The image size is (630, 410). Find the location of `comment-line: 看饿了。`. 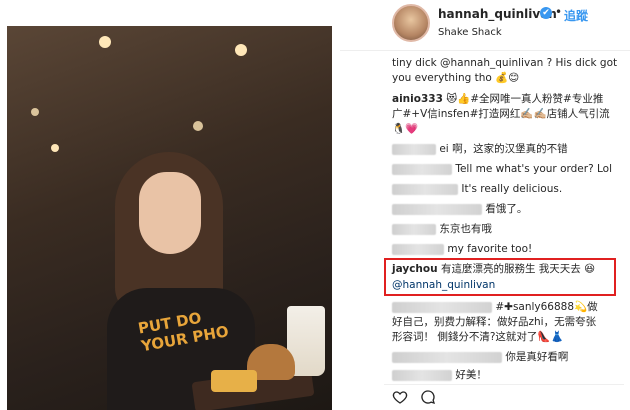

comment-line: 看饿了。 is located at coordinates (459, 209).